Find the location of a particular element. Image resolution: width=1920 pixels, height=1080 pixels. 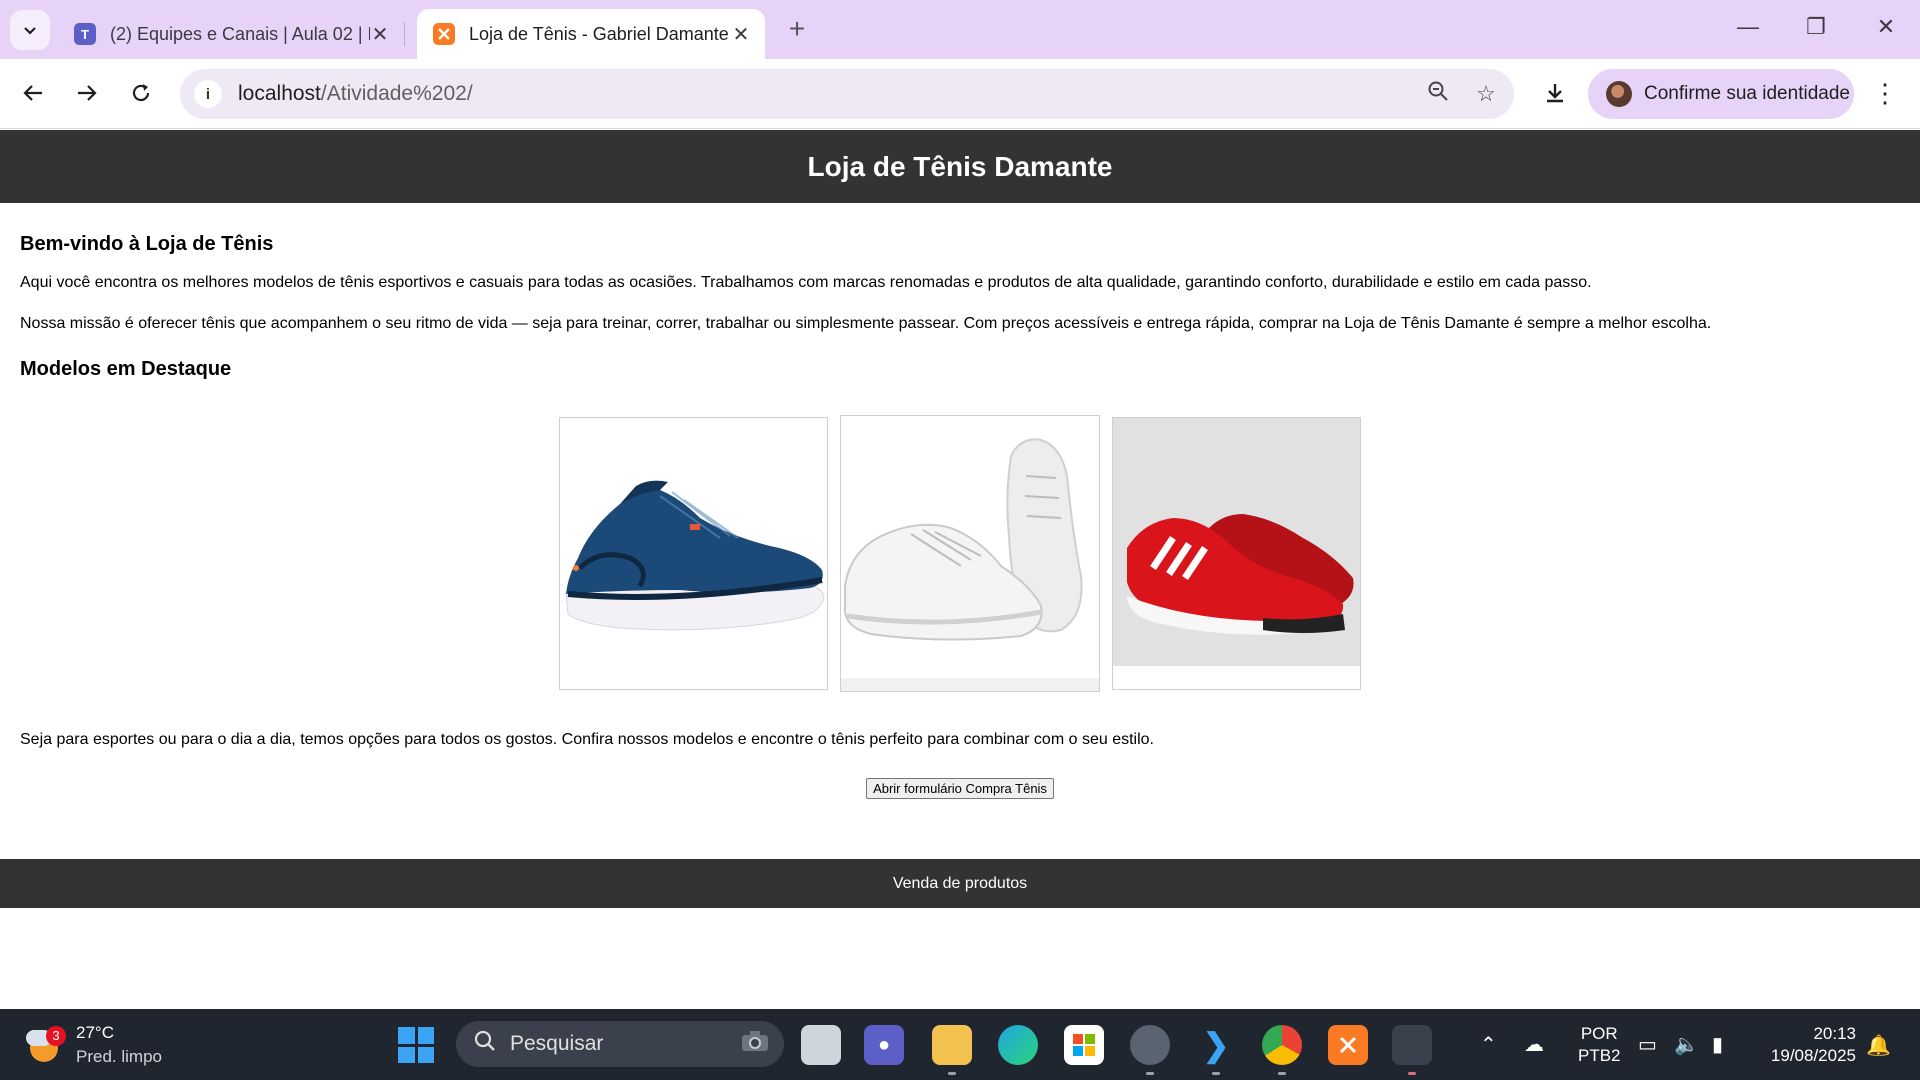

vscode-icon: ❯ is located at coordinates (1216, 1045).